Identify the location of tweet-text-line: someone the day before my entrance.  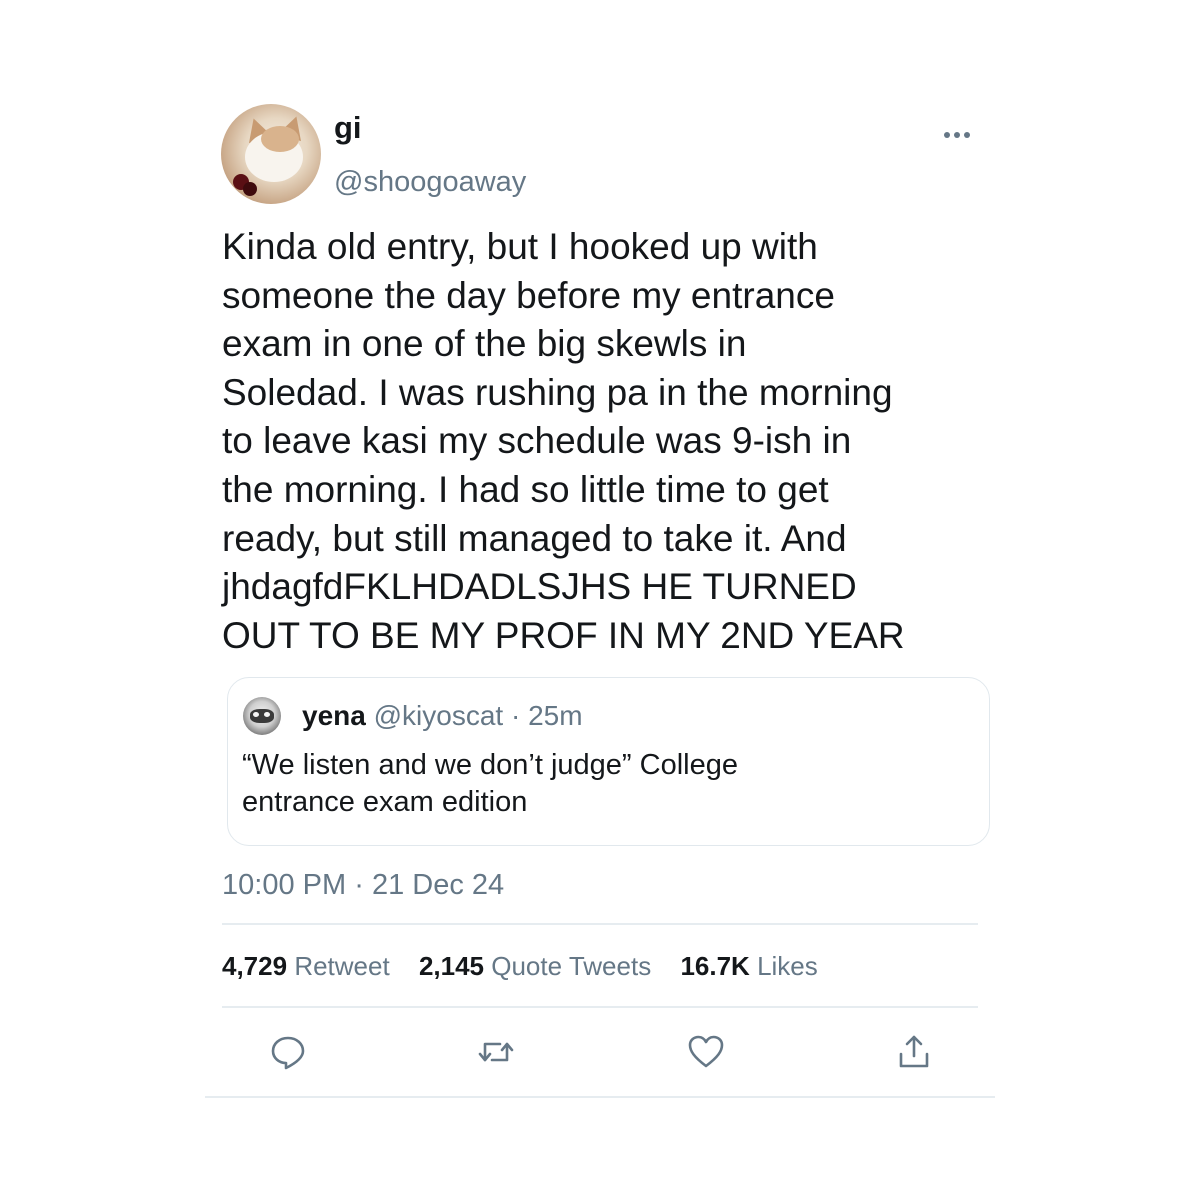
(528, 295).